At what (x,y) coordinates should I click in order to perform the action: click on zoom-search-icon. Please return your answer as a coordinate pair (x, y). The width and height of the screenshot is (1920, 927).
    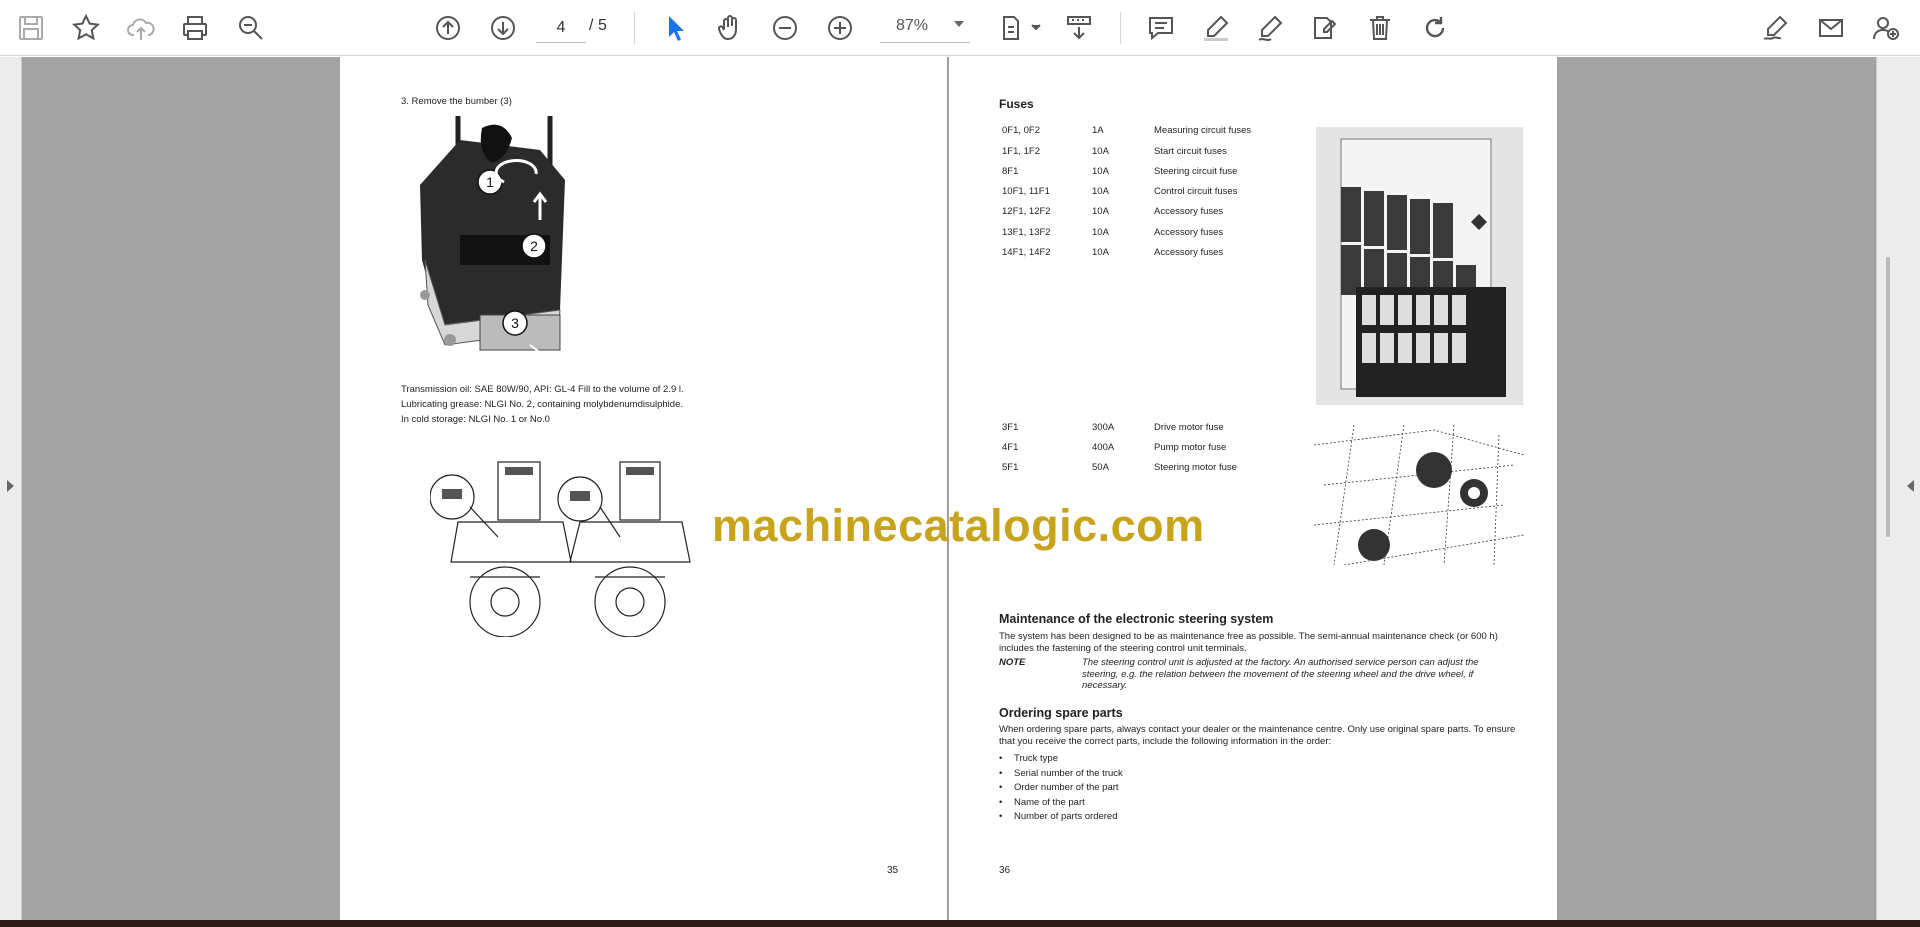
    Looking at the image, I should click on (251, 28).